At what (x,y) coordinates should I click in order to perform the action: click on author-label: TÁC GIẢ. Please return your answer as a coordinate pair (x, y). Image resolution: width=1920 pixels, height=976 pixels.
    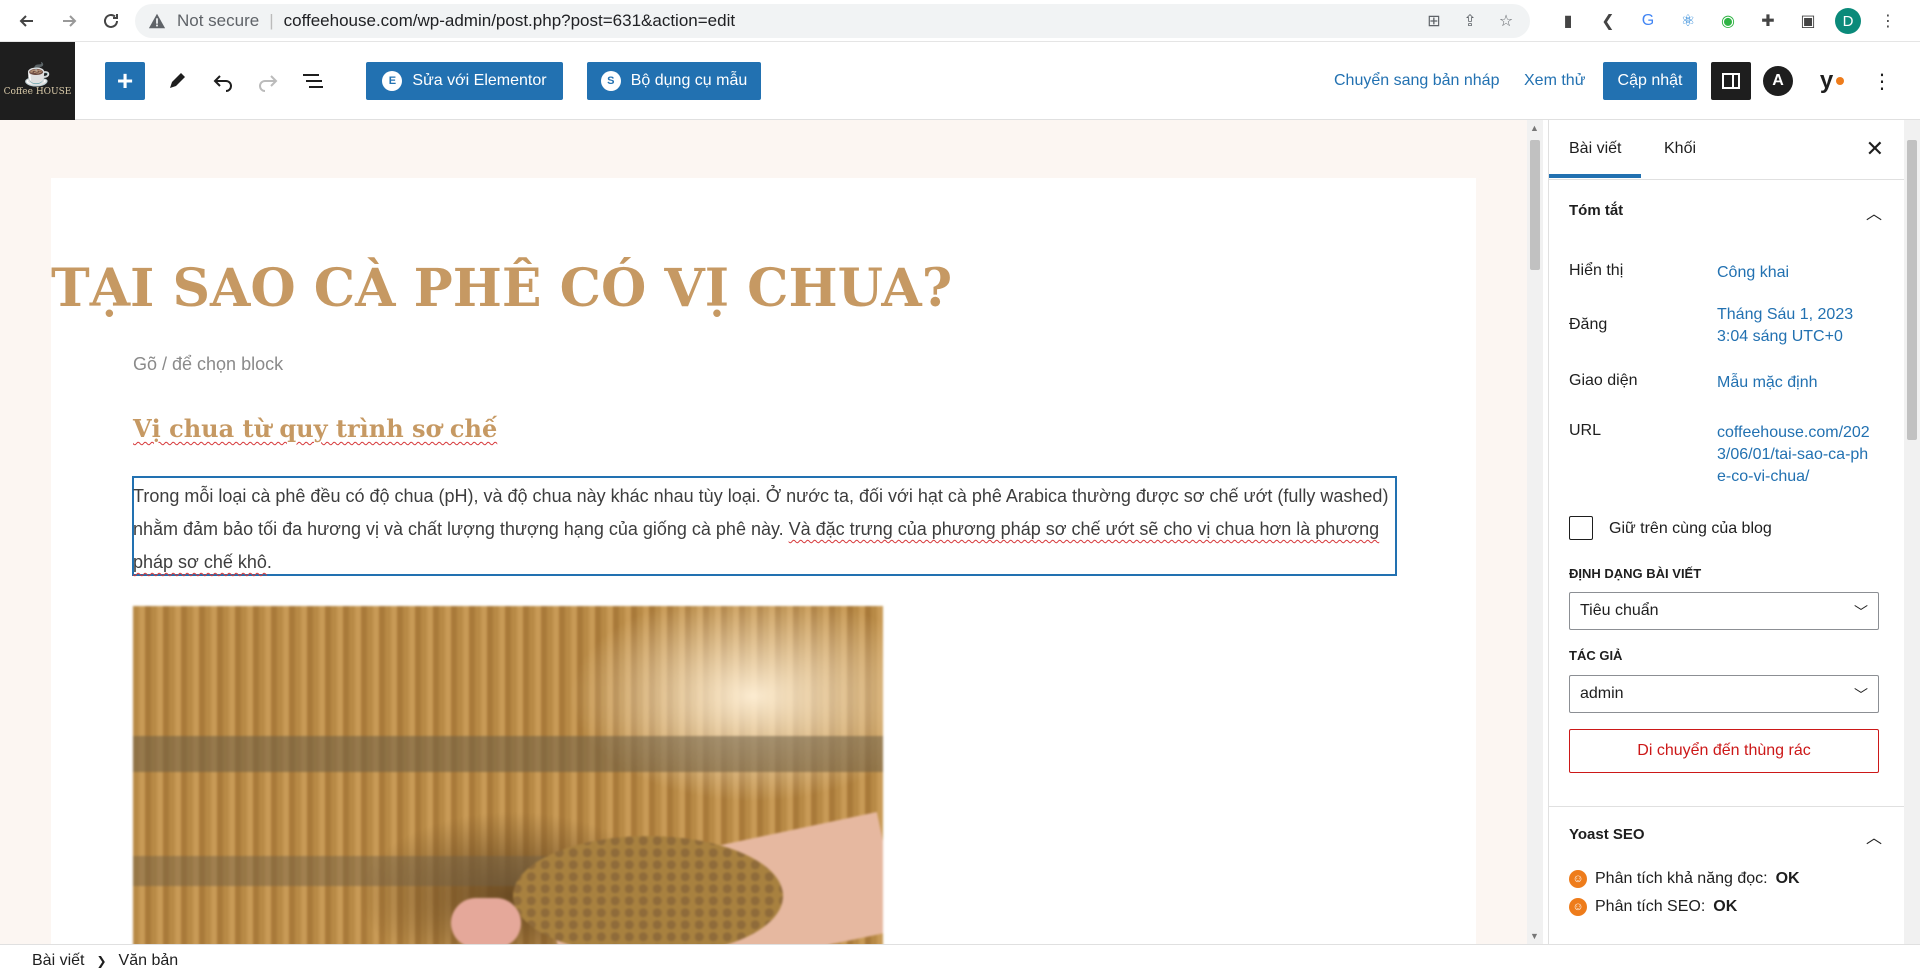
    Looking at the image, I should click on (1596, 655).